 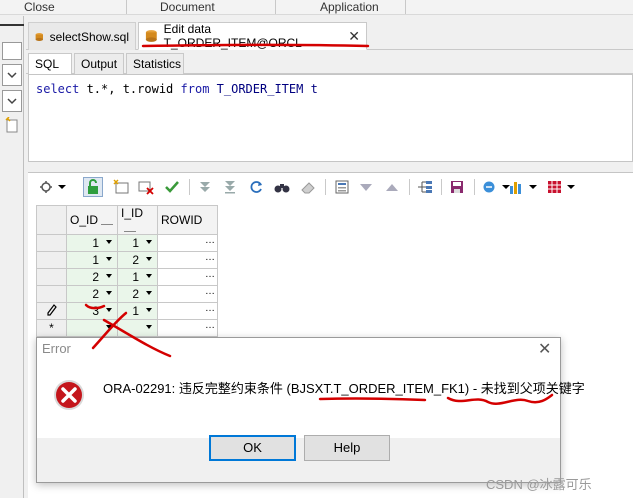 I want to click on delete-record-icon, so click(x=146, y=188).